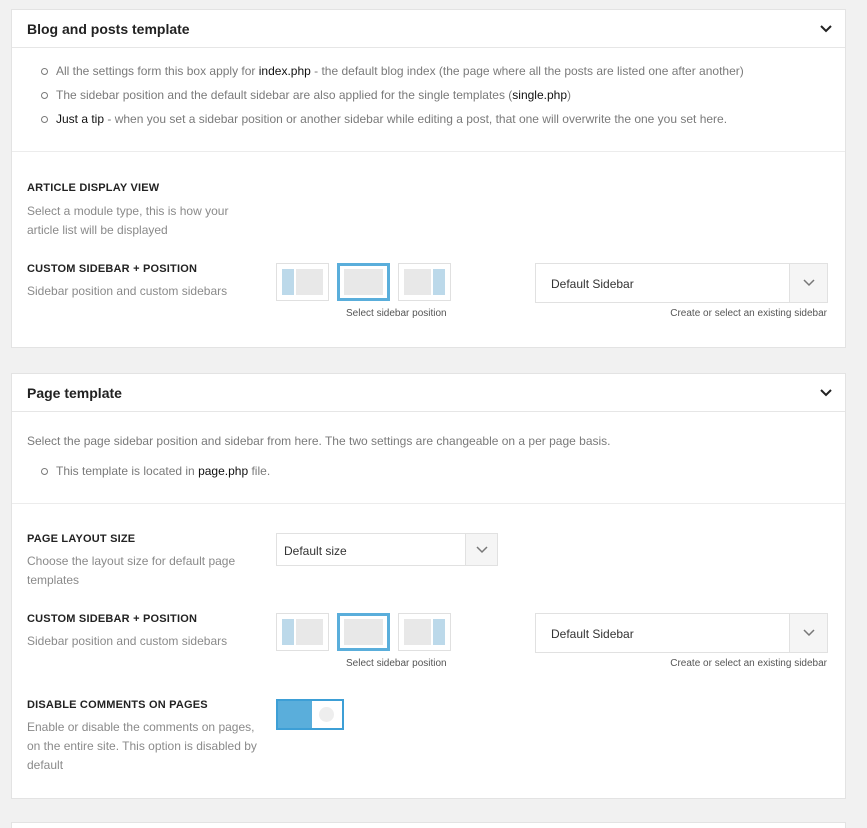 Image resolution: width=867 pixels, height=828 pixels. I want to click on layout-size-select-value: Default size, so click(315, 551).